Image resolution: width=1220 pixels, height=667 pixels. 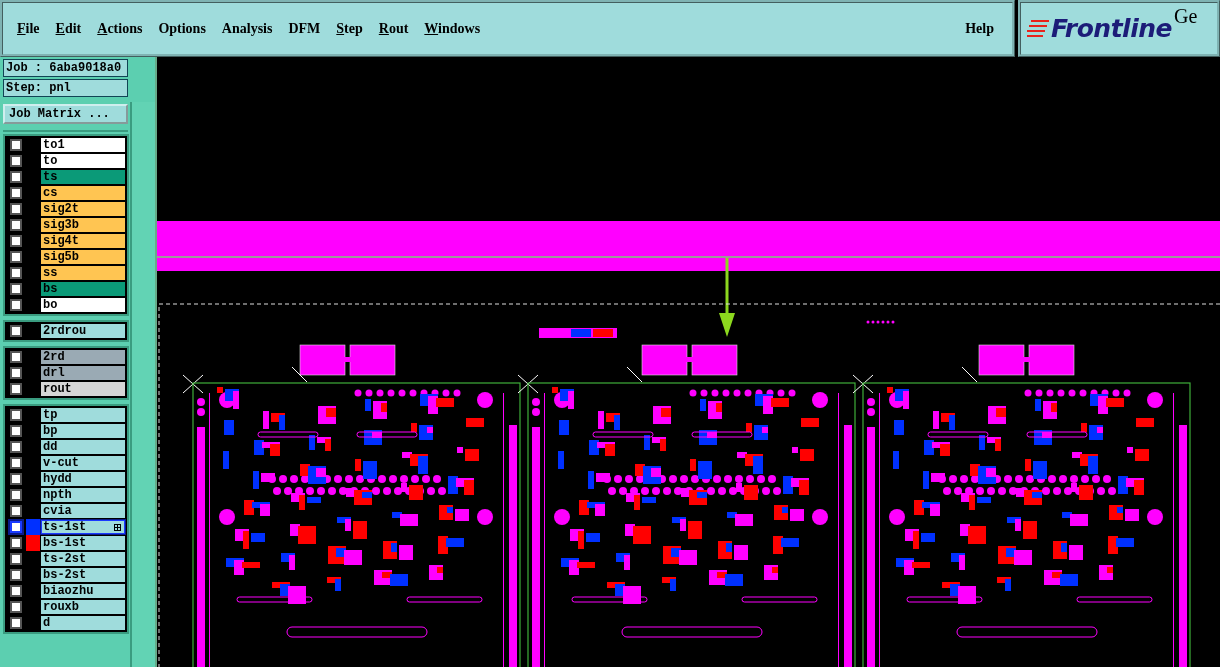 What do you see at coordinates (83, 591) in the screenshot?
I see `layer-name: biaozhu` at bounding box center [83, 591].